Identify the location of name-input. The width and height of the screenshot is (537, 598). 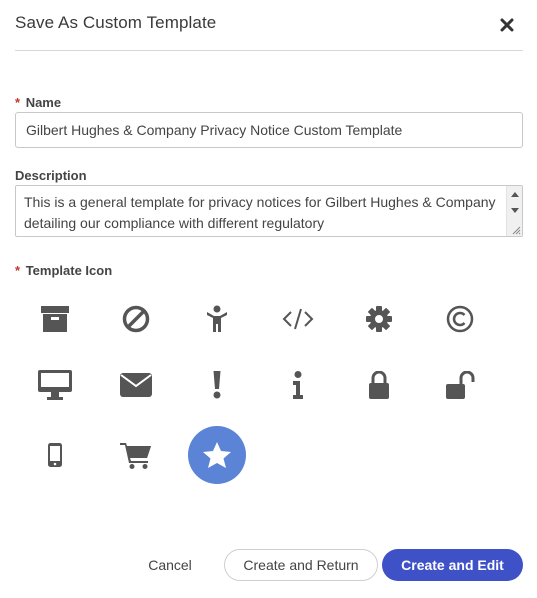
(269, 130).